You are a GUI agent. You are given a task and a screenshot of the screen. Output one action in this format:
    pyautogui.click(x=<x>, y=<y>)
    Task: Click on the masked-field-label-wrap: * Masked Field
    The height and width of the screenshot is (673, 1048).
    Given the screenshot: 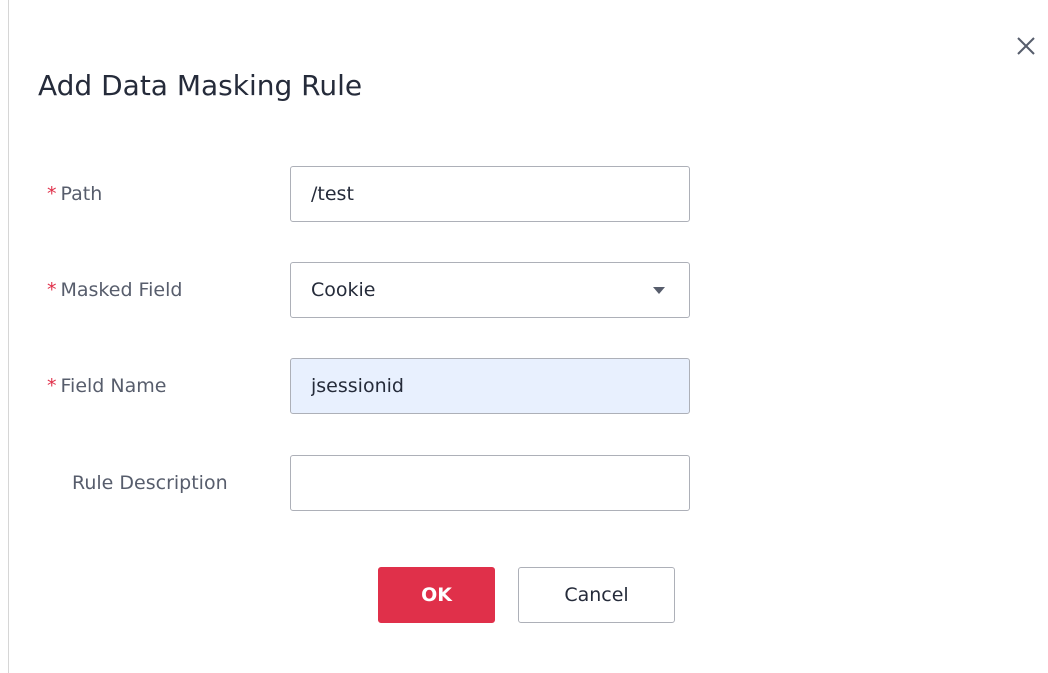 What is the action you would take?
    pyautogui.click(x=114, y=290)
    